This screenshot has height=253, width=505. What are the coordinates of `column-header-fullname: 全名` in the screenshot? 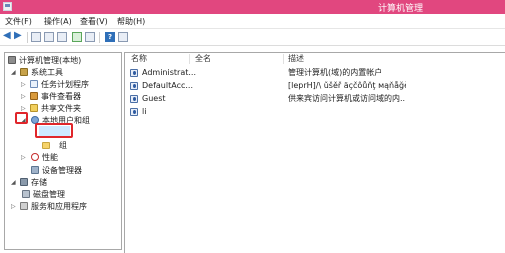 It's located at (203, 59).